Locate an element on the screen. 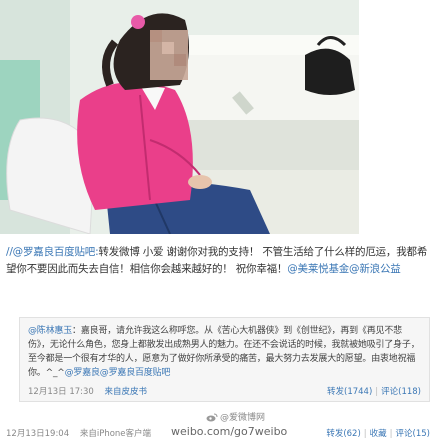 The width and height of the screenshot is (440, 443). favorite-link: 收藏 is located at coordinates (378, 434).